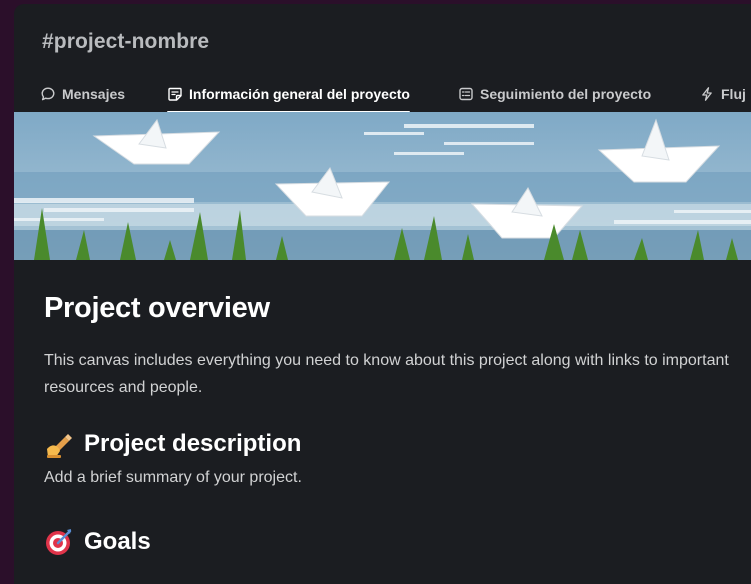  I want to click on tab-messages: Mensajes, so click(82, 94).